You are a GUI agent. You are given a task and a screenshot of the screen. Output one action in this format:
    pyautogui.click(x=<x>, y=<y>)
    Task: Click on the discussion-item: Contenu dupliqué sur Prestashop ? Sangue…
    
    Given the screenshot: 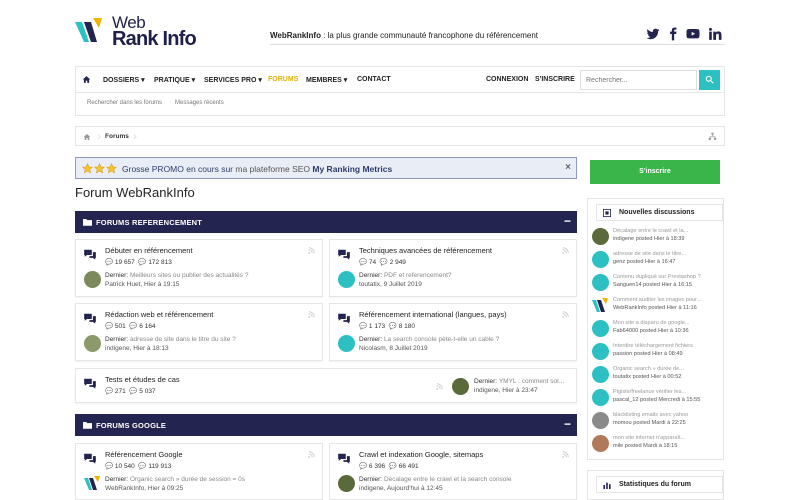 What is the action you would take?
    pyautogui.click(x=657, y=283)
    